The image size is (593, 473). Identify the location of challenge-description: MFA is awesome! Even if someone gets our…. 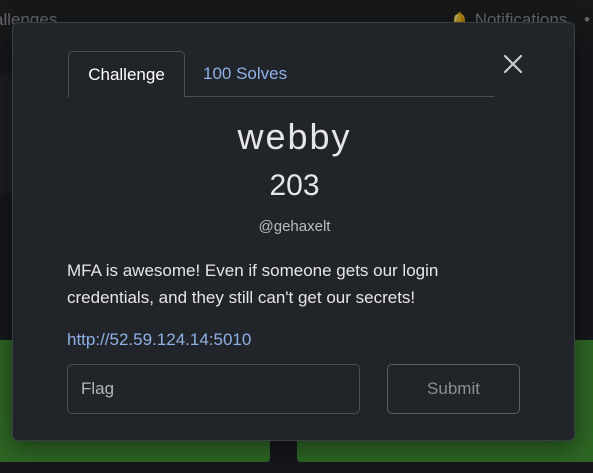
(253, 284).